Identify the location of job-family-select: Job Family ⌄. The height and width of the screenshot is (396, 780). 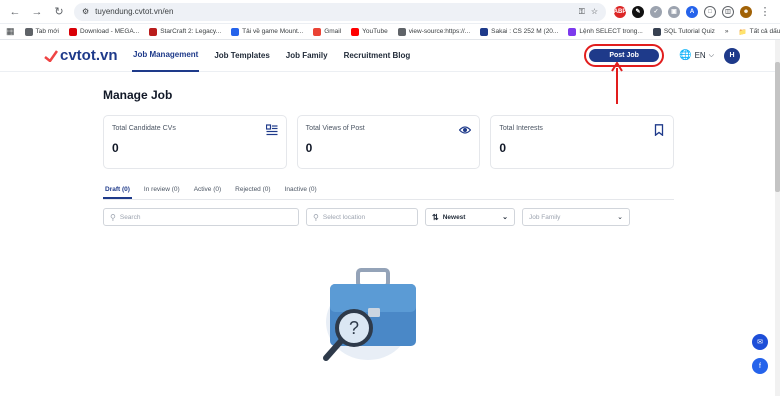
(576, 217).